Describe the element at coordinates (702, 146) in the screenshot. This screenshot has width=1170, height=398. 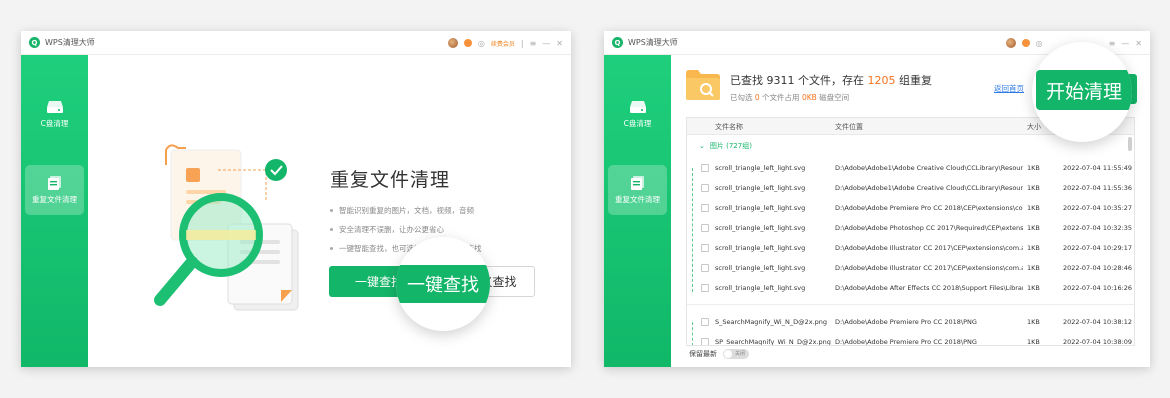
I see `chevron-down-icon: ⌄` at that location.